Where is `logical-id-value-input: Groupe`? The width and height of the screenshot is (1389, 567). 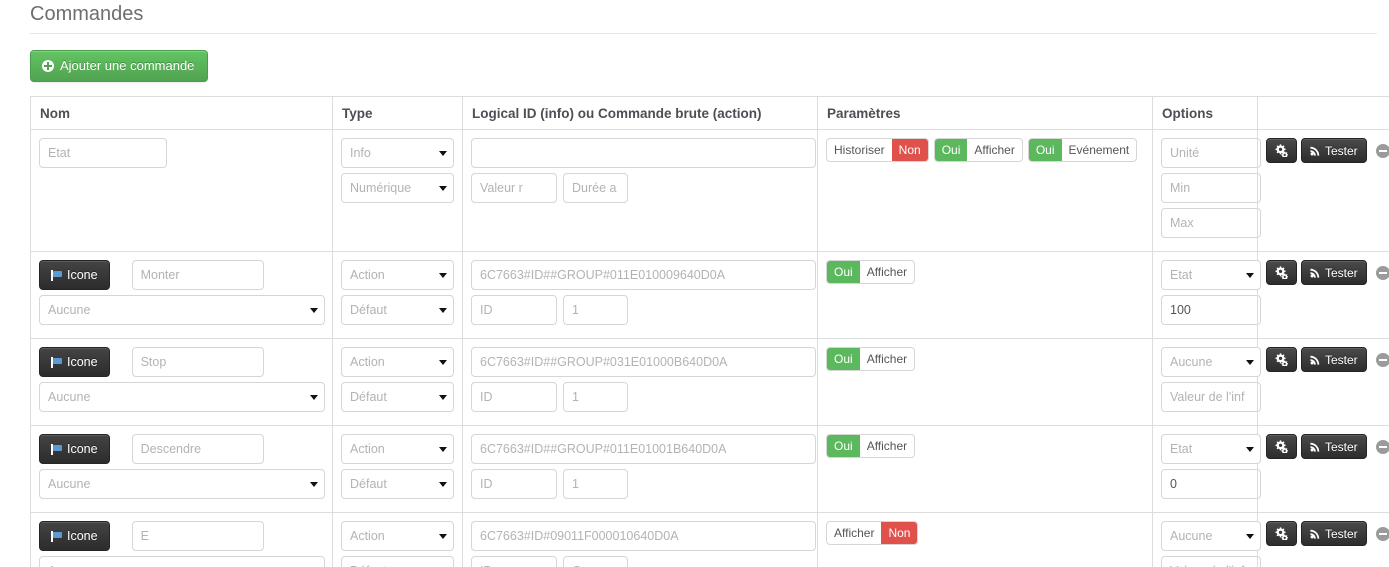
logical-id-value-input: Groupe is located at coordinates (595, 561).